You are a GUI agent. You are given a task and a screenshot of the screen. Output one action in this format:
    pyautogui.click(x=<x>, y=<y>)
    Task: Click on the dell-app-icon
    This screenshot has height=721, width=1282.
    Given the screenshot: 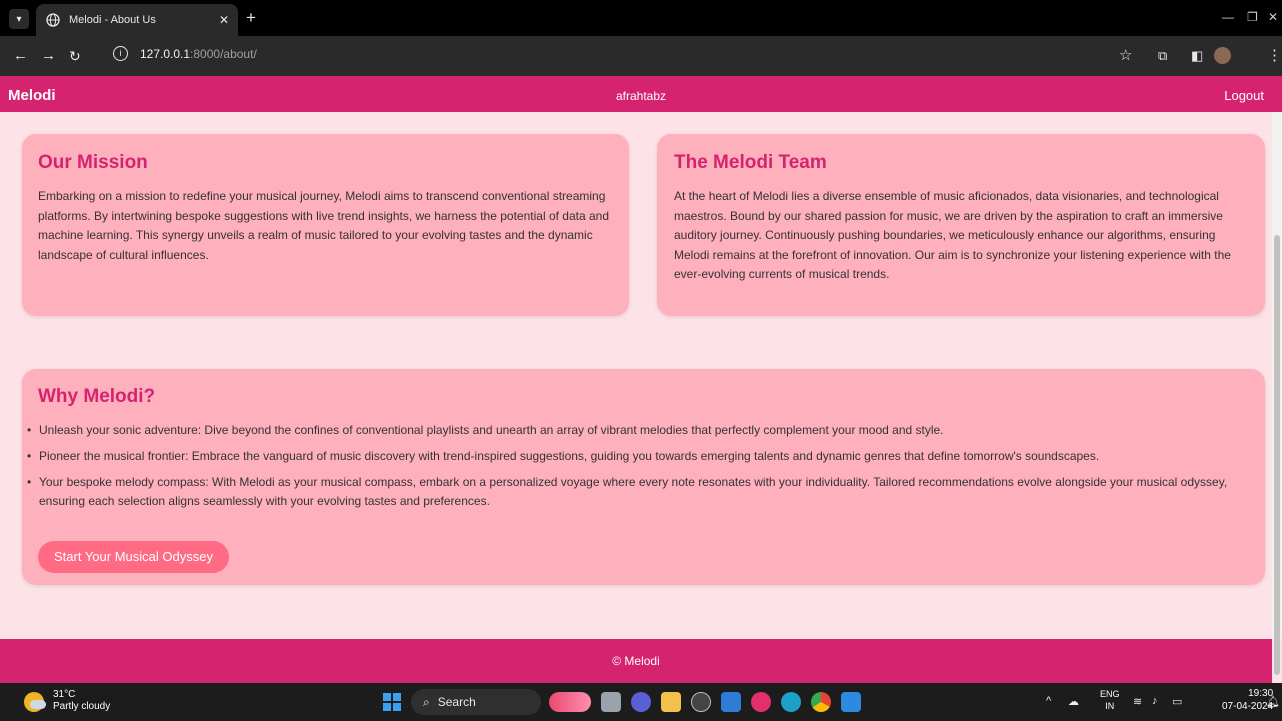 What is the action you would take?
    pyautogui.click(x=701, y=702)
    